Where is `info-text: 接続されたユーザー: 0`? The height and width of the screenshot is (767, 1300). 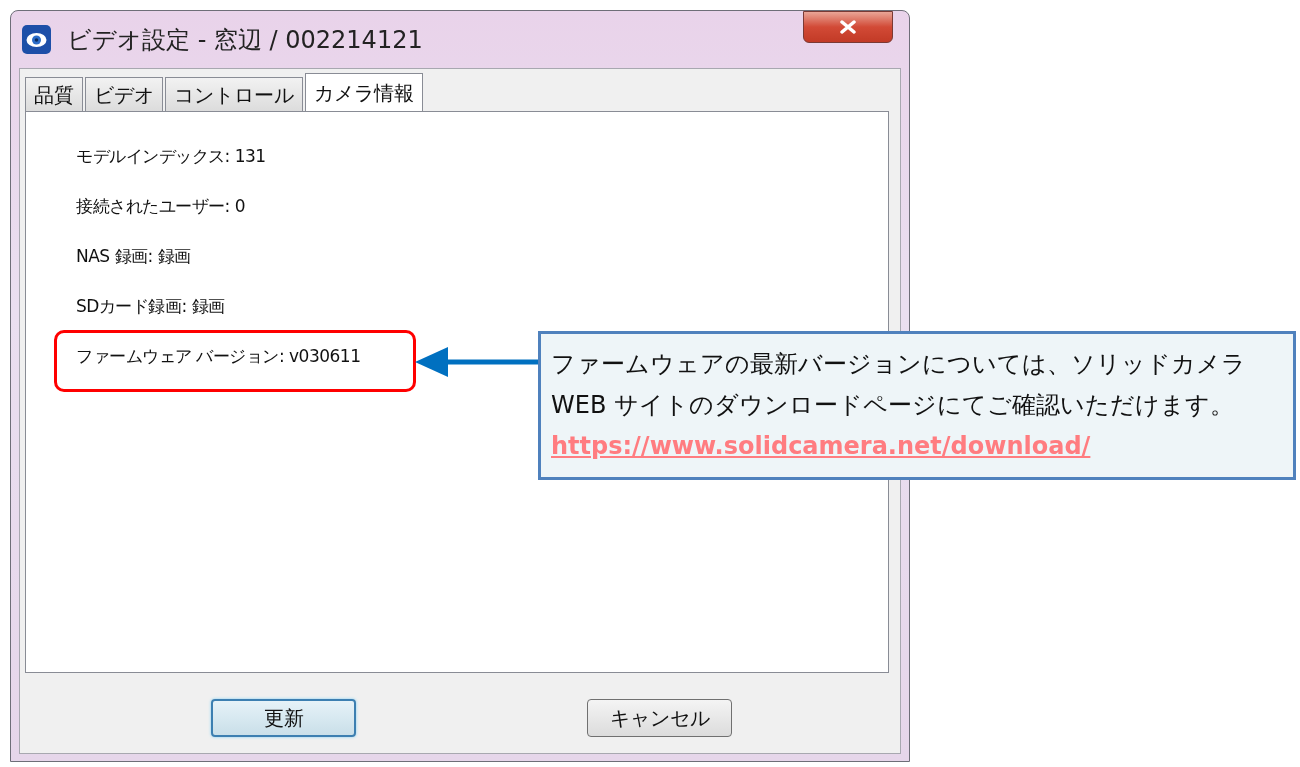
info-text: 接続されたユーザー: 0 is located at coordinates (160, 206).